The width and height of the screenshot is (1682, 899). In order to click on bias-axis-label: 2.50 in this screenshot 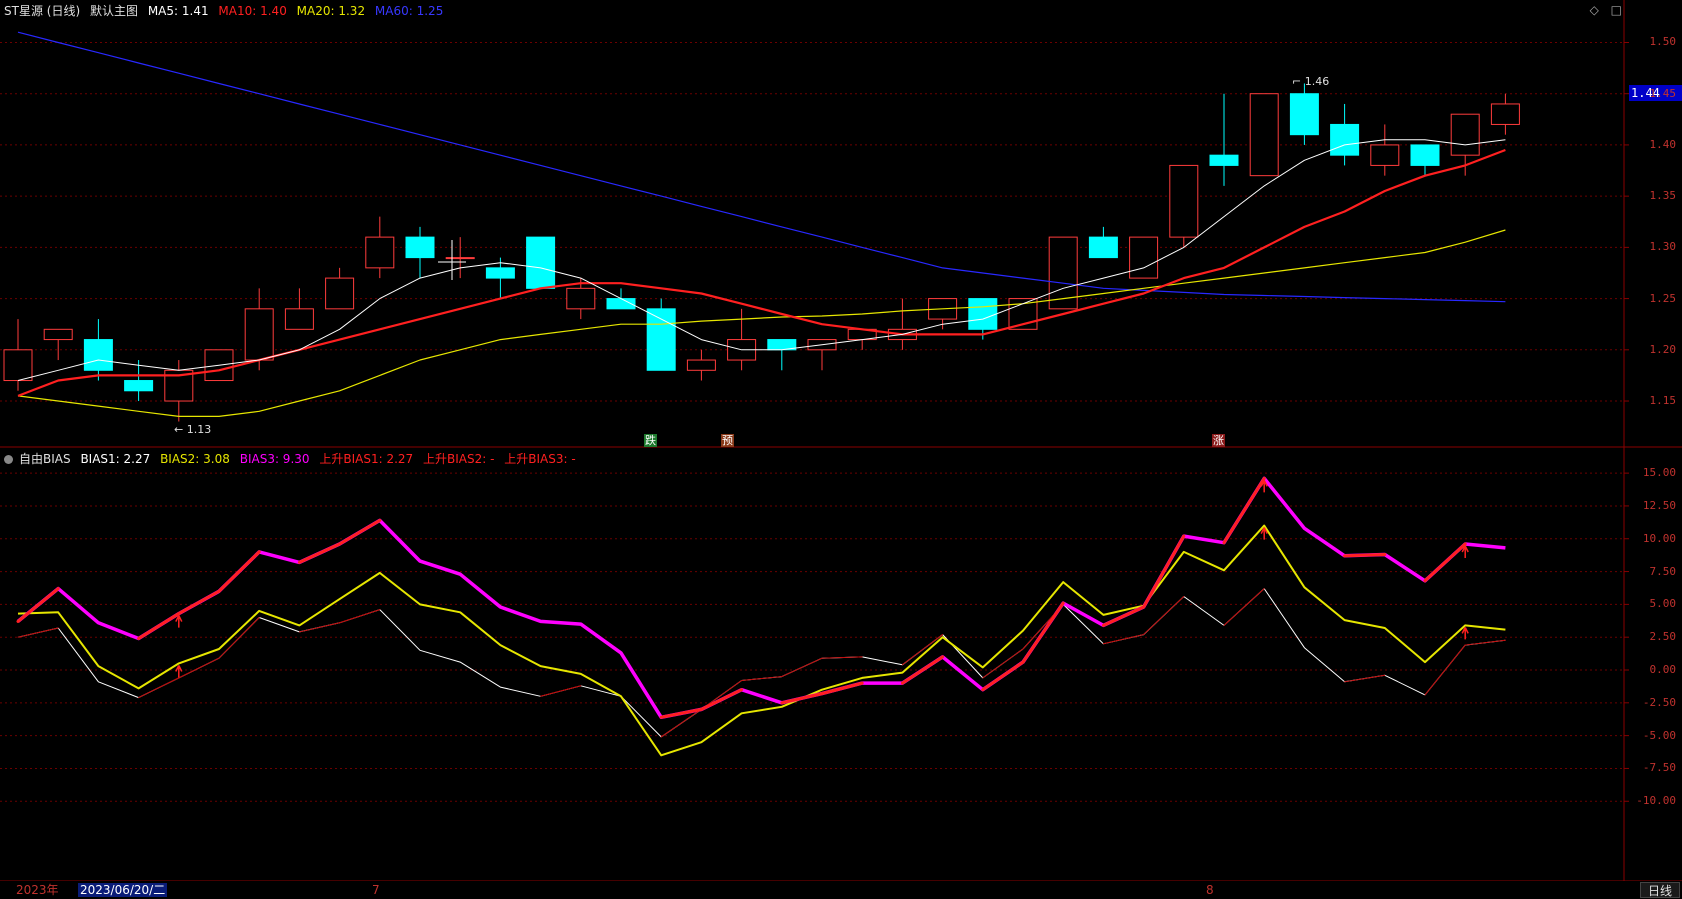, I will do `click(1663, 637)`.